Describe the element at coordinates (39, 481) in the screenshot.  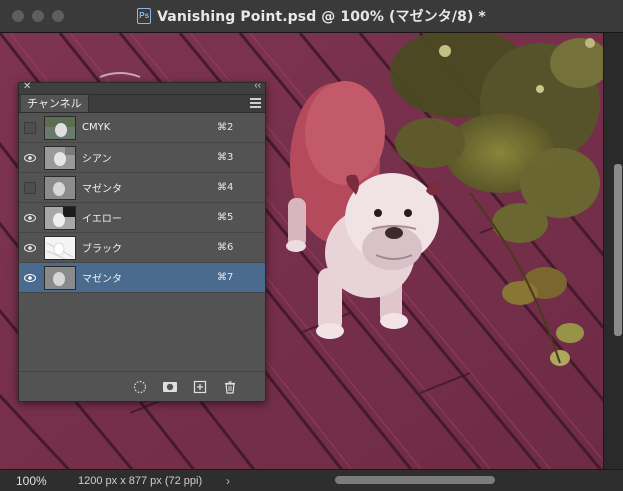
I see `zoom-level-field: 100%` at that location.